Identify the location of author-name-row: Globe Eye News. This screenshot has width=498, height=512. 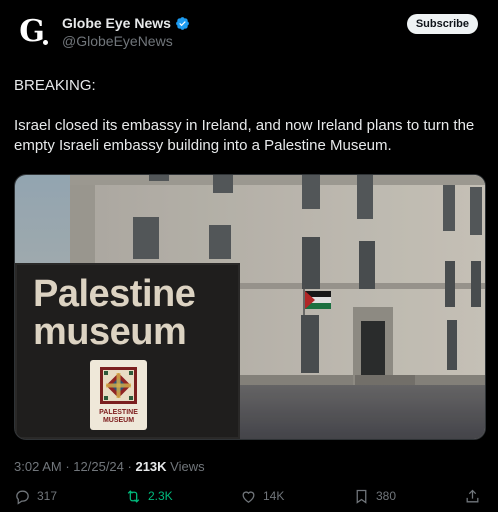
(126, 23).